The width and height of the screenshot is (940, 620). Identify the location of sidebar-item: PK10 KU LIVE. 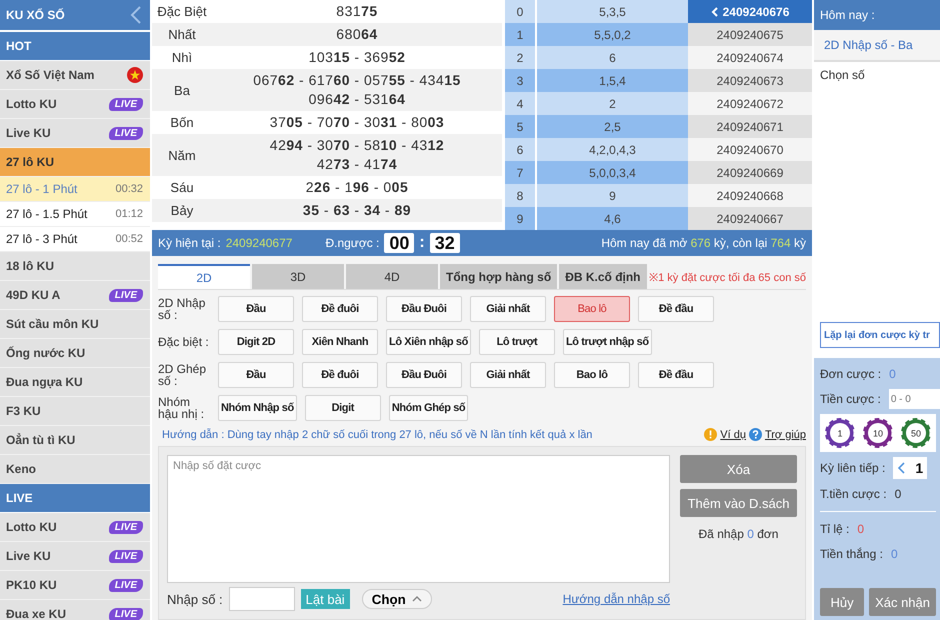
(75, 585).